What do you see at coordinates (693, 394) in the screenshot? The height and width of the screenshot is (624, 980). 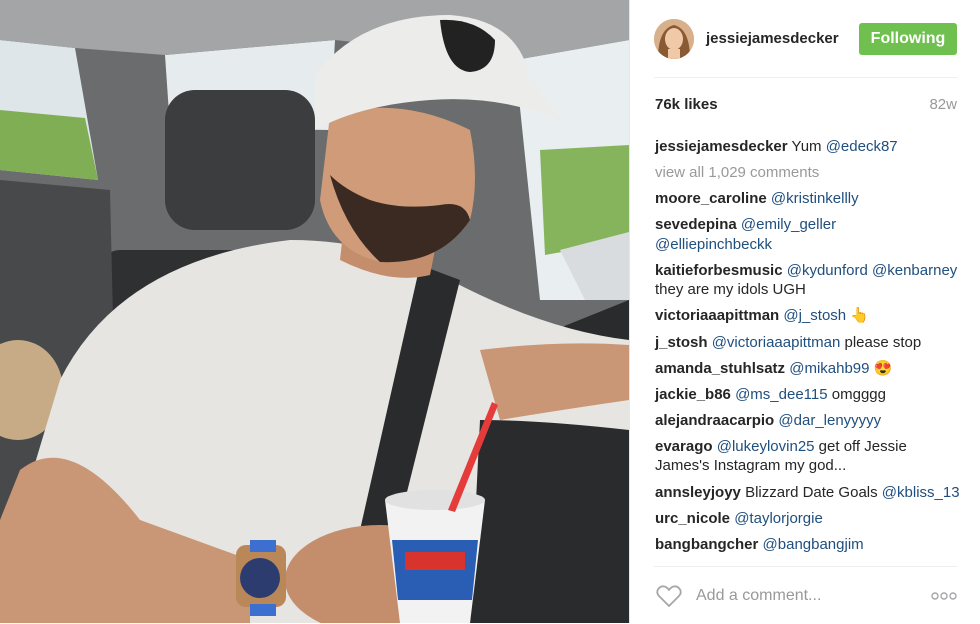 I see `comment-username: jackie_b86` at bounding box center [693, 394].